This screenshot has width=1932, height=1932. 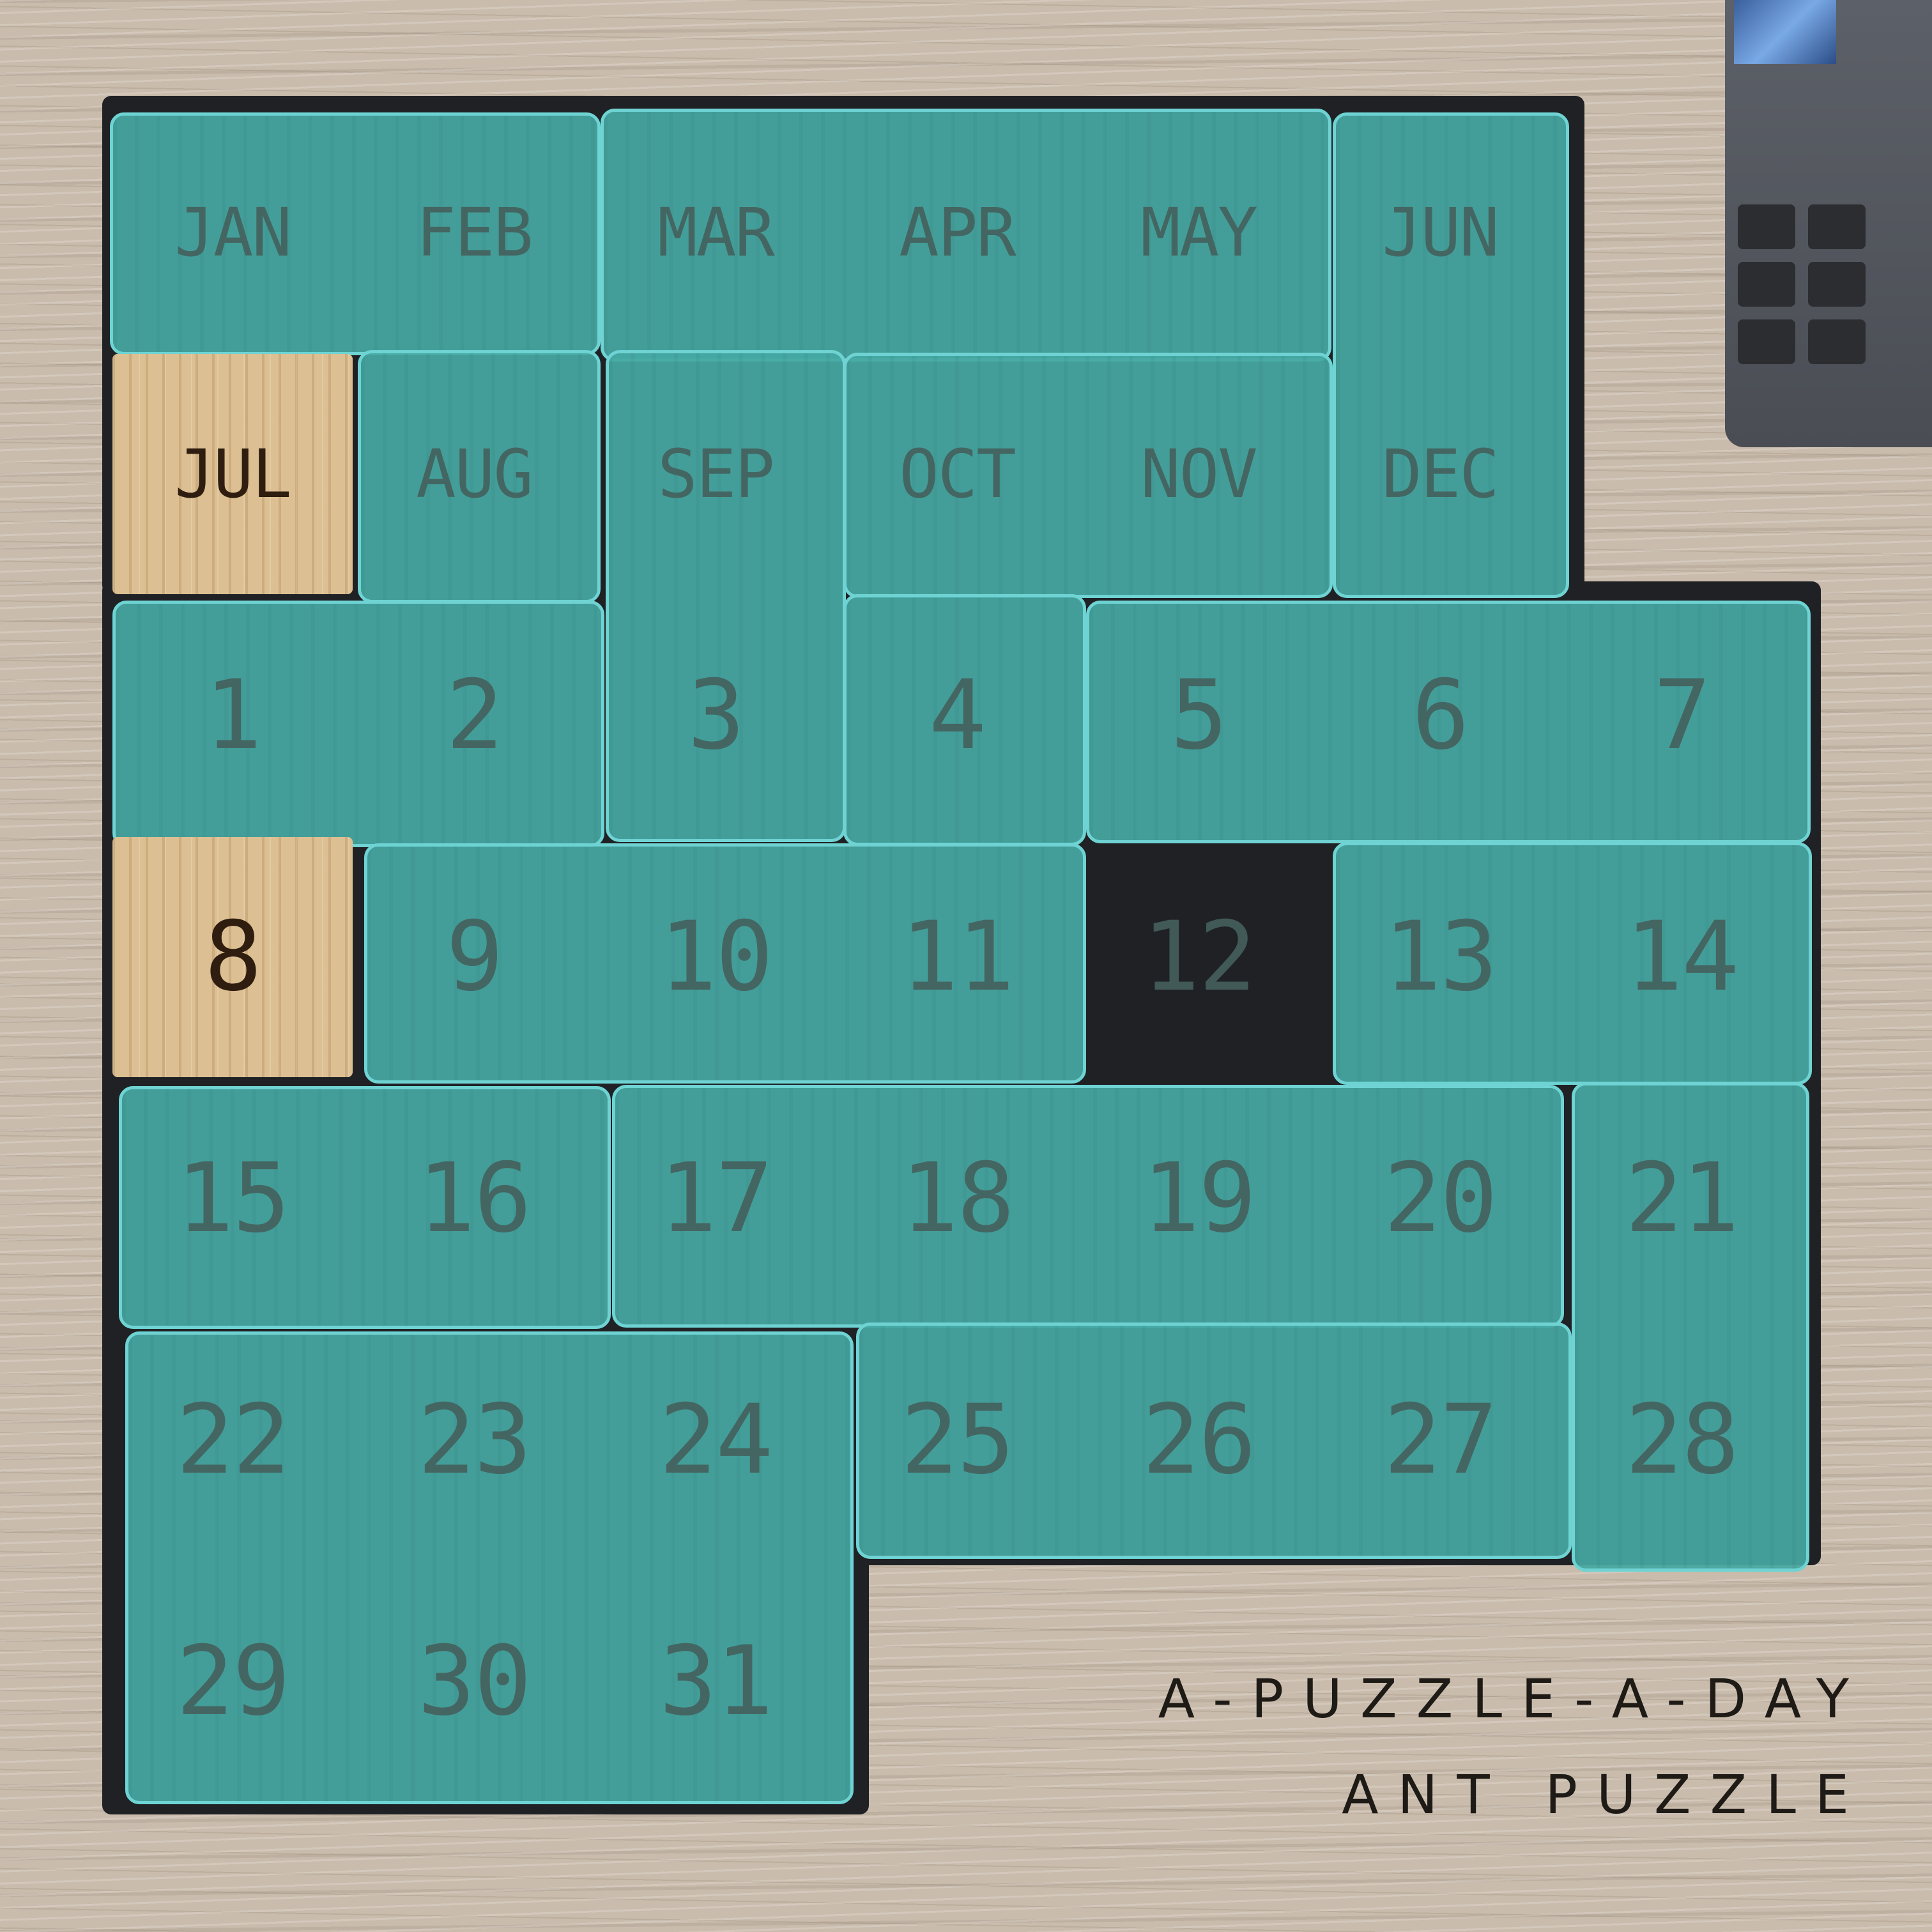 I want to click on cell-2: 2, so click(x=474, y=715).